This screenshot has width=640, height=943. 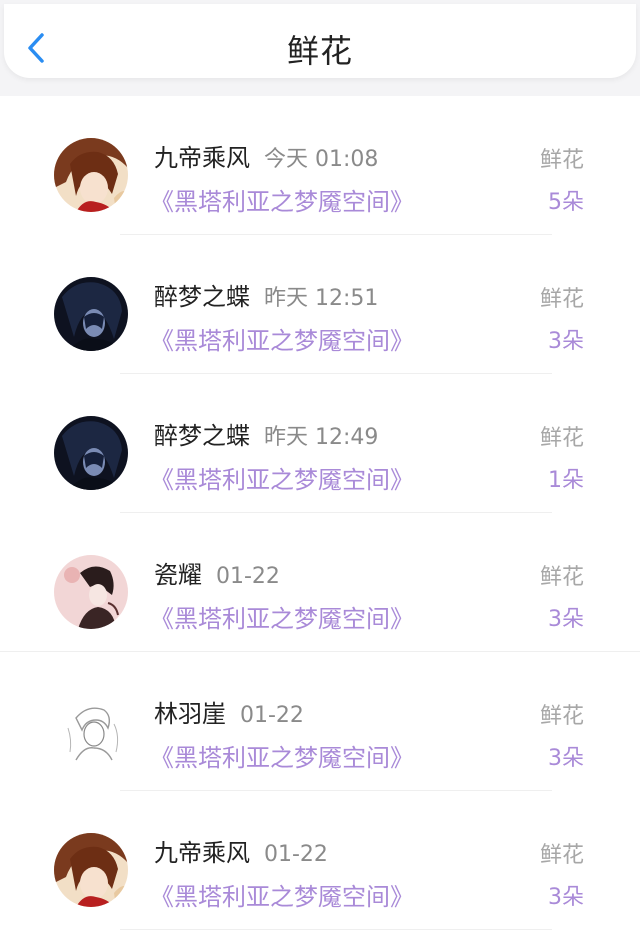 I want to click on username-text: 林羽崖, so click(x=190, y=714).